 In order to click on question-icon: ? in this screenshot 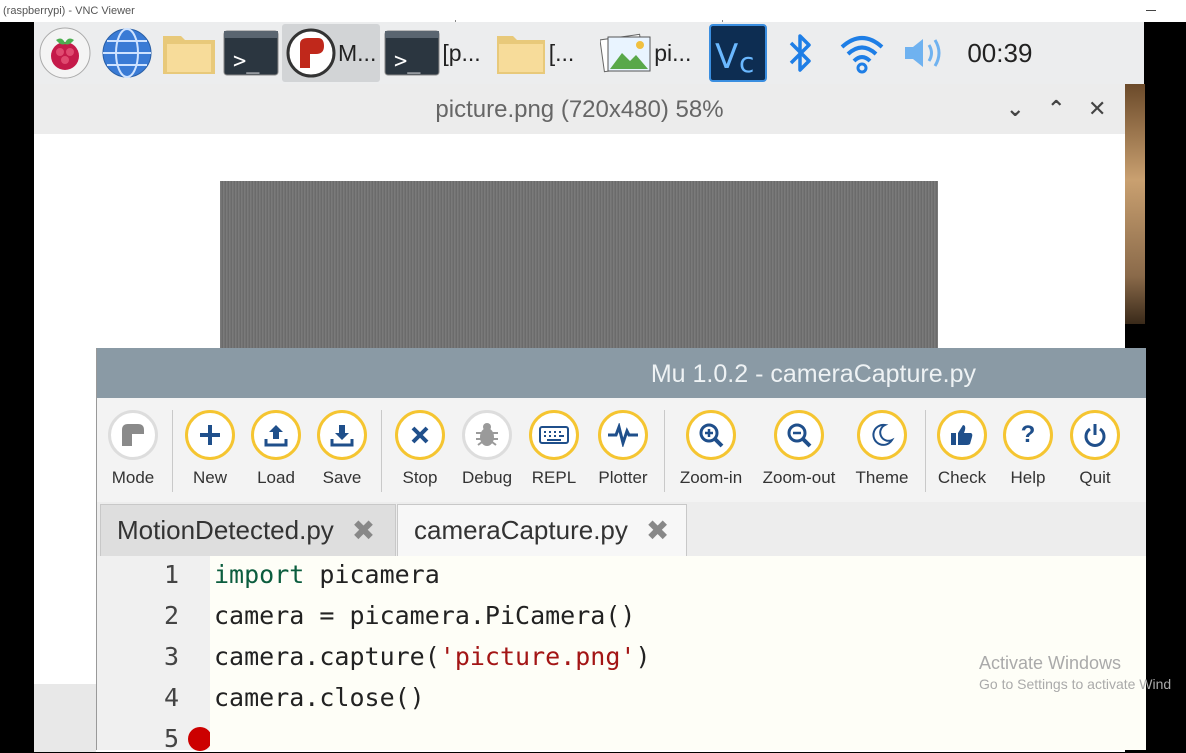, I will do `click(1028, 435)`.